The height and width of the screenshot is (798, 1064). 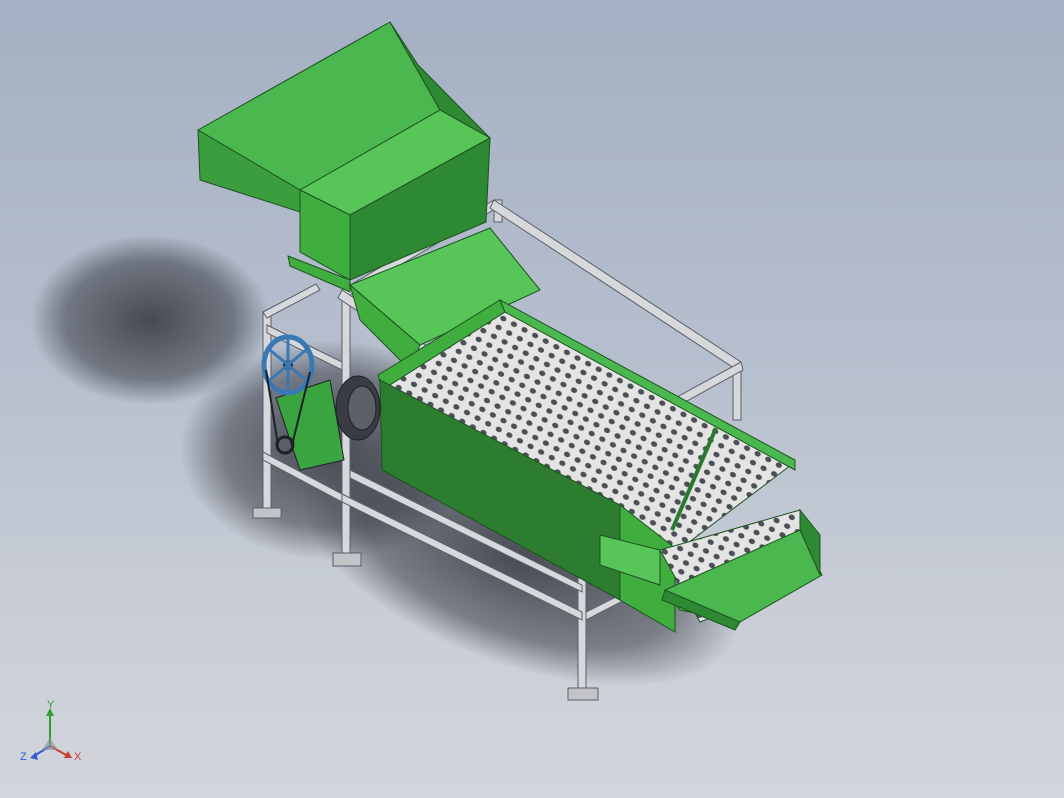 I want to click on z-axis-label: Z, so click(x=23, y=757).